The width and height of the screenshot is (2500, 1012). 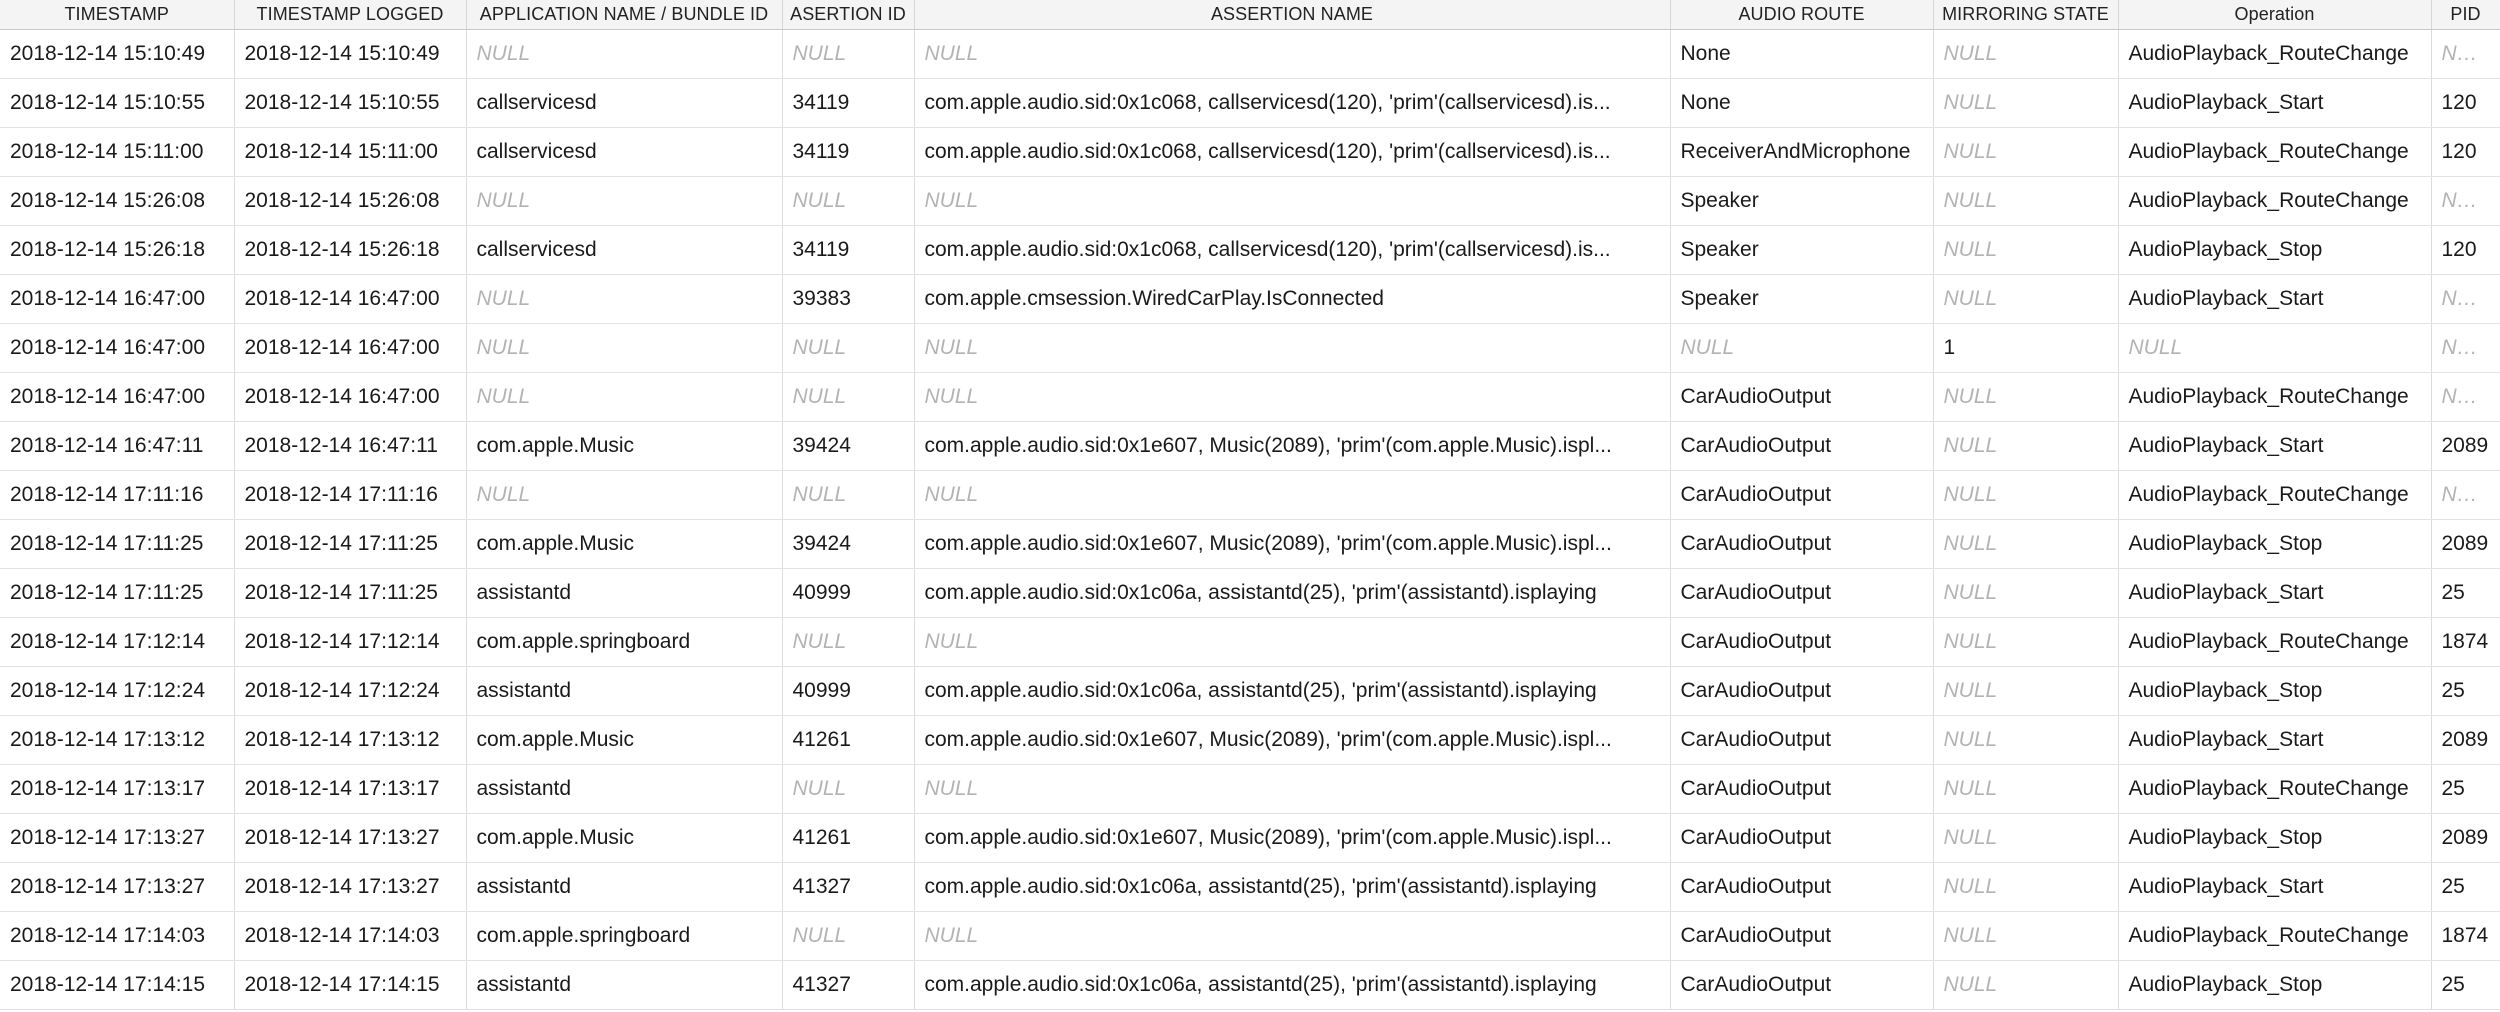 I want to click on pid-cell: 25, so click(x=2465, y=985).